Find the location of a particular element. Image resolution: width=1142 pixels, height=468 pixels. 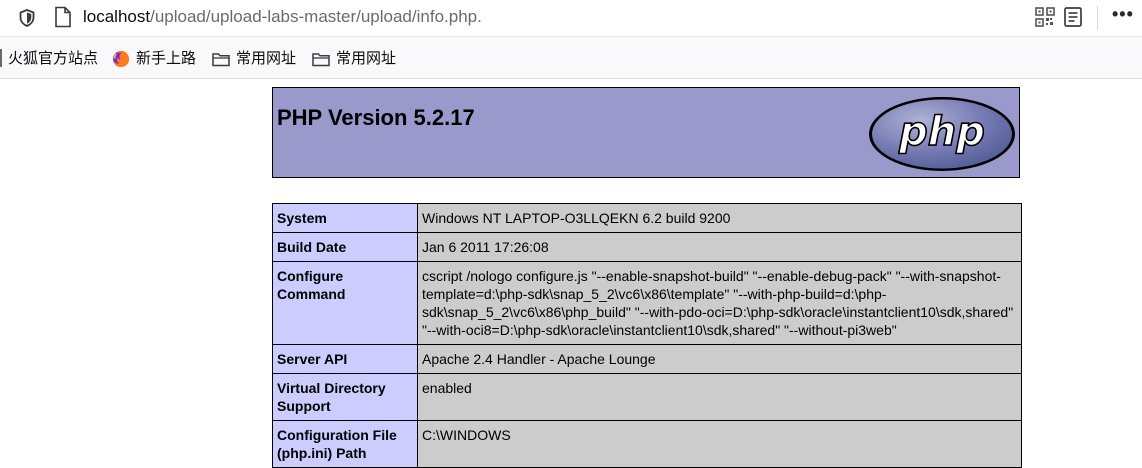

bookmark-firefox-official: 火狐官方站点 is located at coordinates (53, 59).